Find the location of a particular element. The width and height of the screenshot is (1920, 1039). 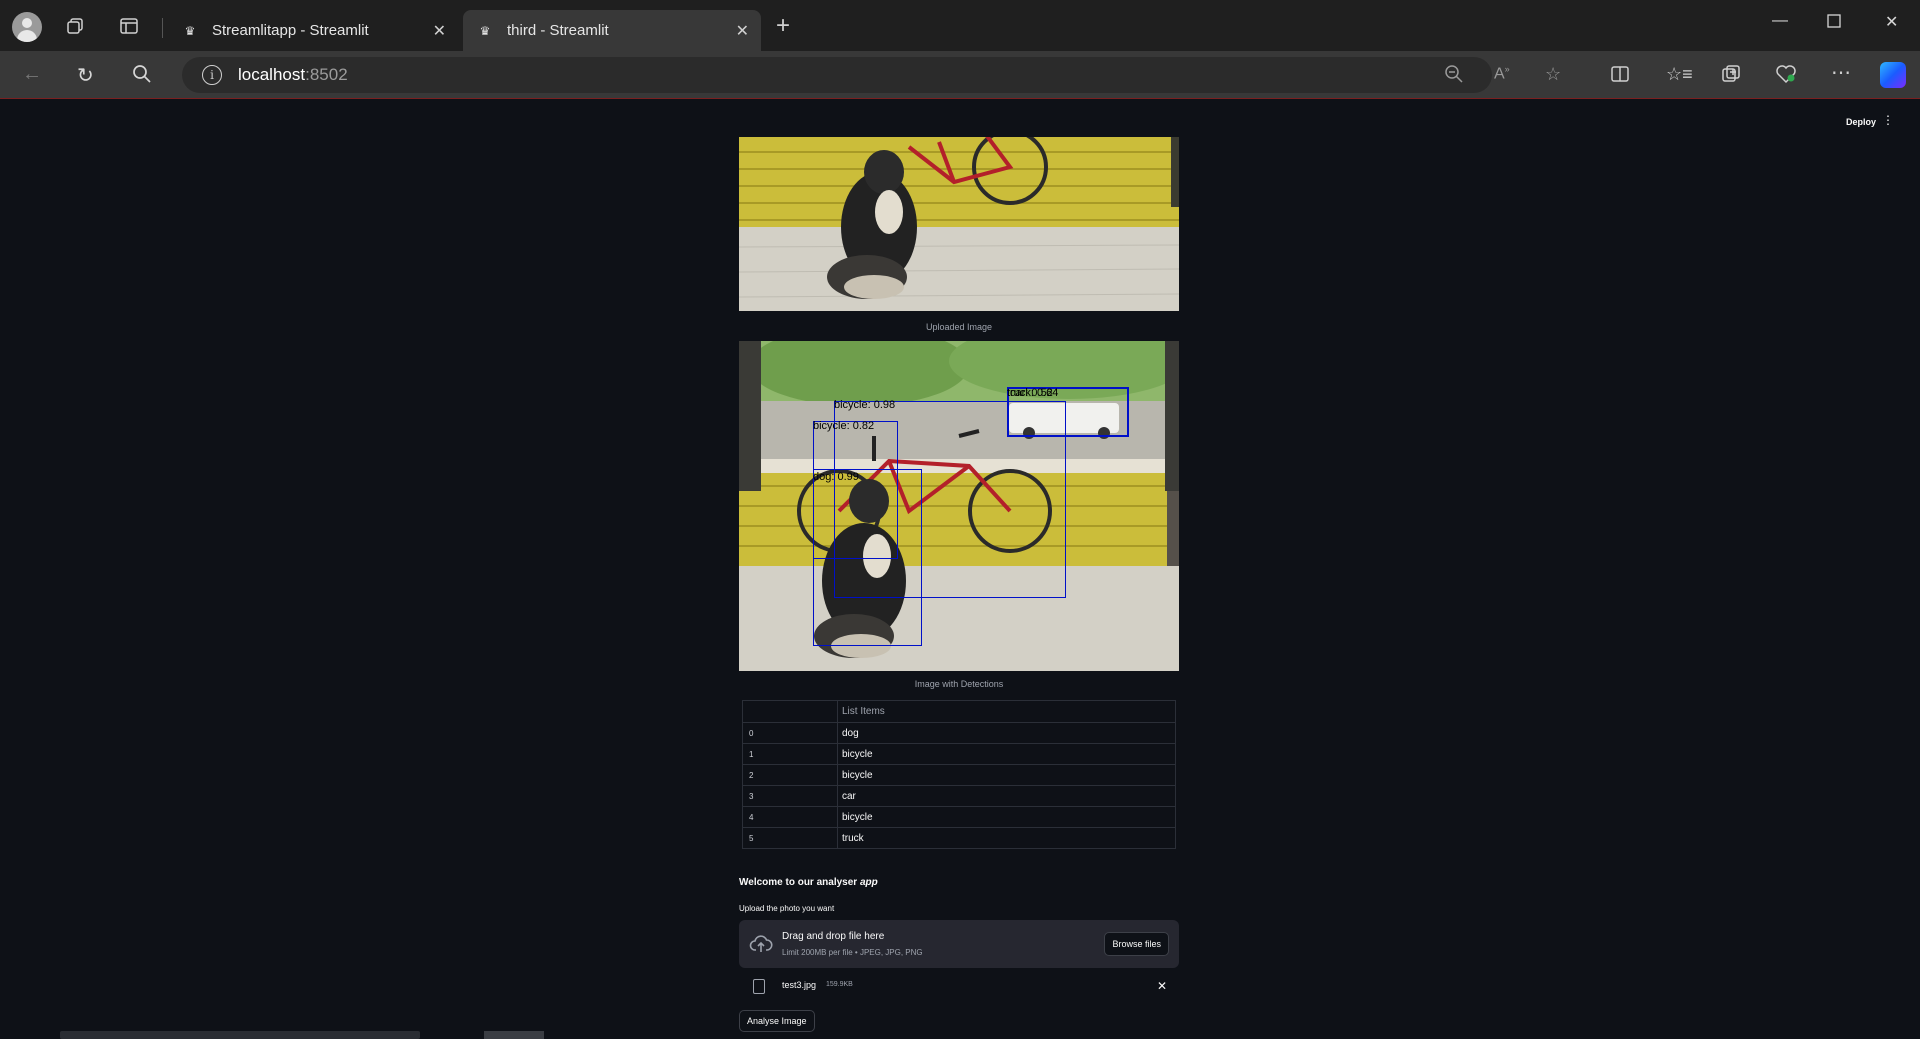

back-icon: ← is located at coordinates (32, 74).